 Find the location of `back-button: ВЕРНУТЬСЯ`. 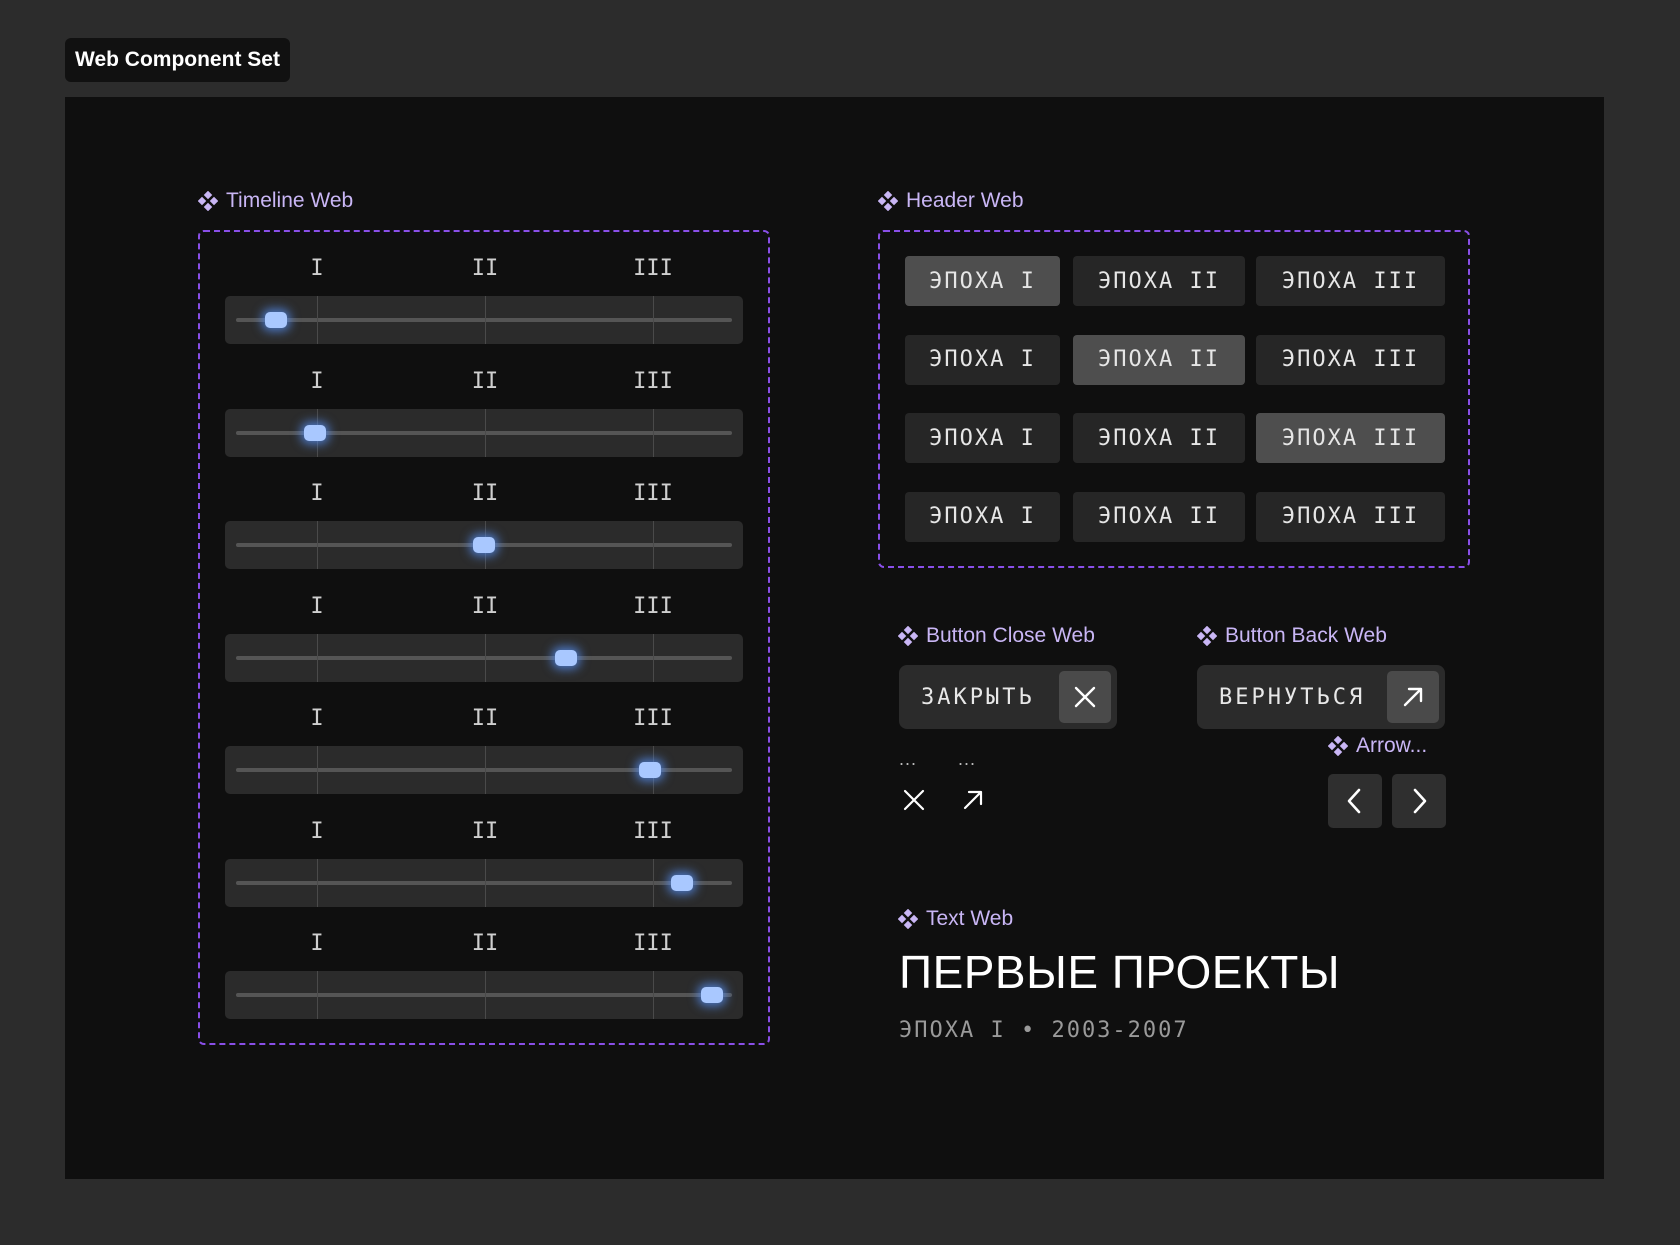

back-button: ВЕРНУТЬСЯ is located at coordinates (1321, 697).